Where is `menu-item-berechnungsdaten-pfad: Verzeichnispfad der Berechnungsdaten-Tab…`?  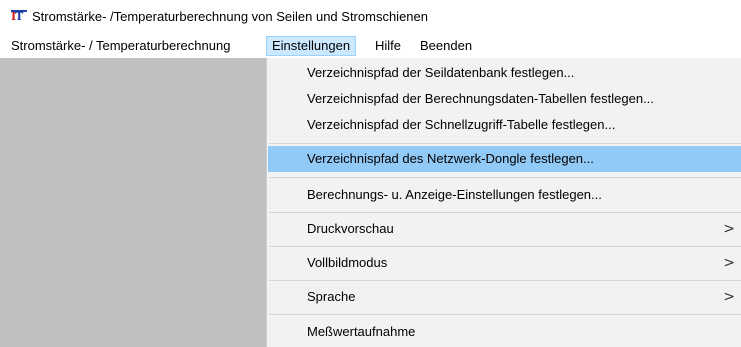
menu-item-berechnungsdaten-pfad: Verzeichnispfad der Berechnungsdaten-Tab… is located at coordinates (504, 99).